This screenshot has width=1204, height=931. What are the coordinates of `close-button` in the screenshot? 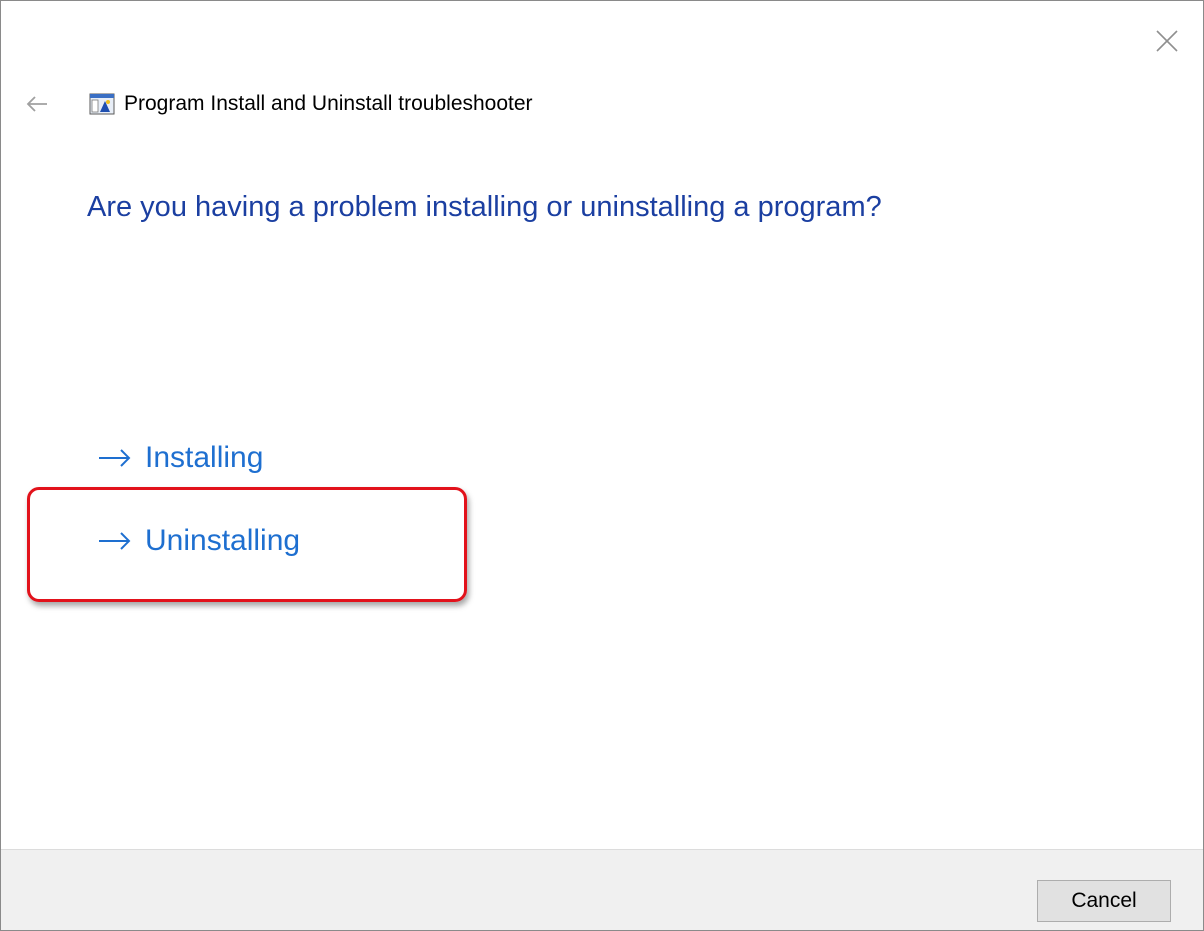 It's located at (1167, 41).